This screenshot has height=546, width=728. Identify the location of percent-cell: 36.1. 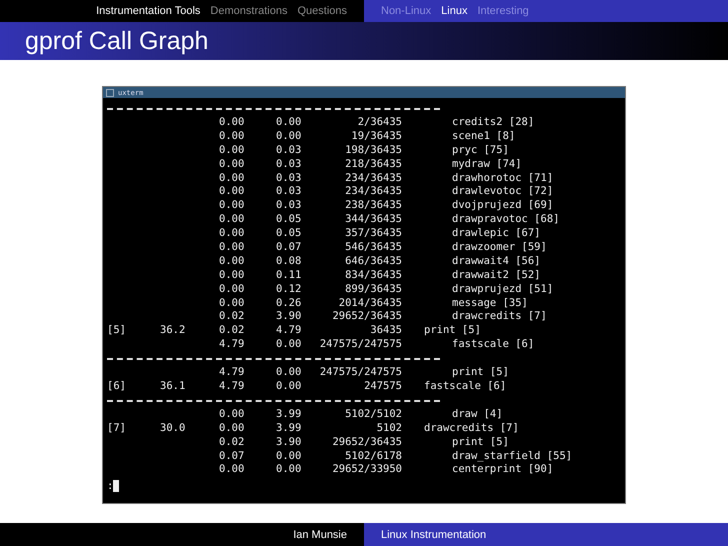
(173, 387).